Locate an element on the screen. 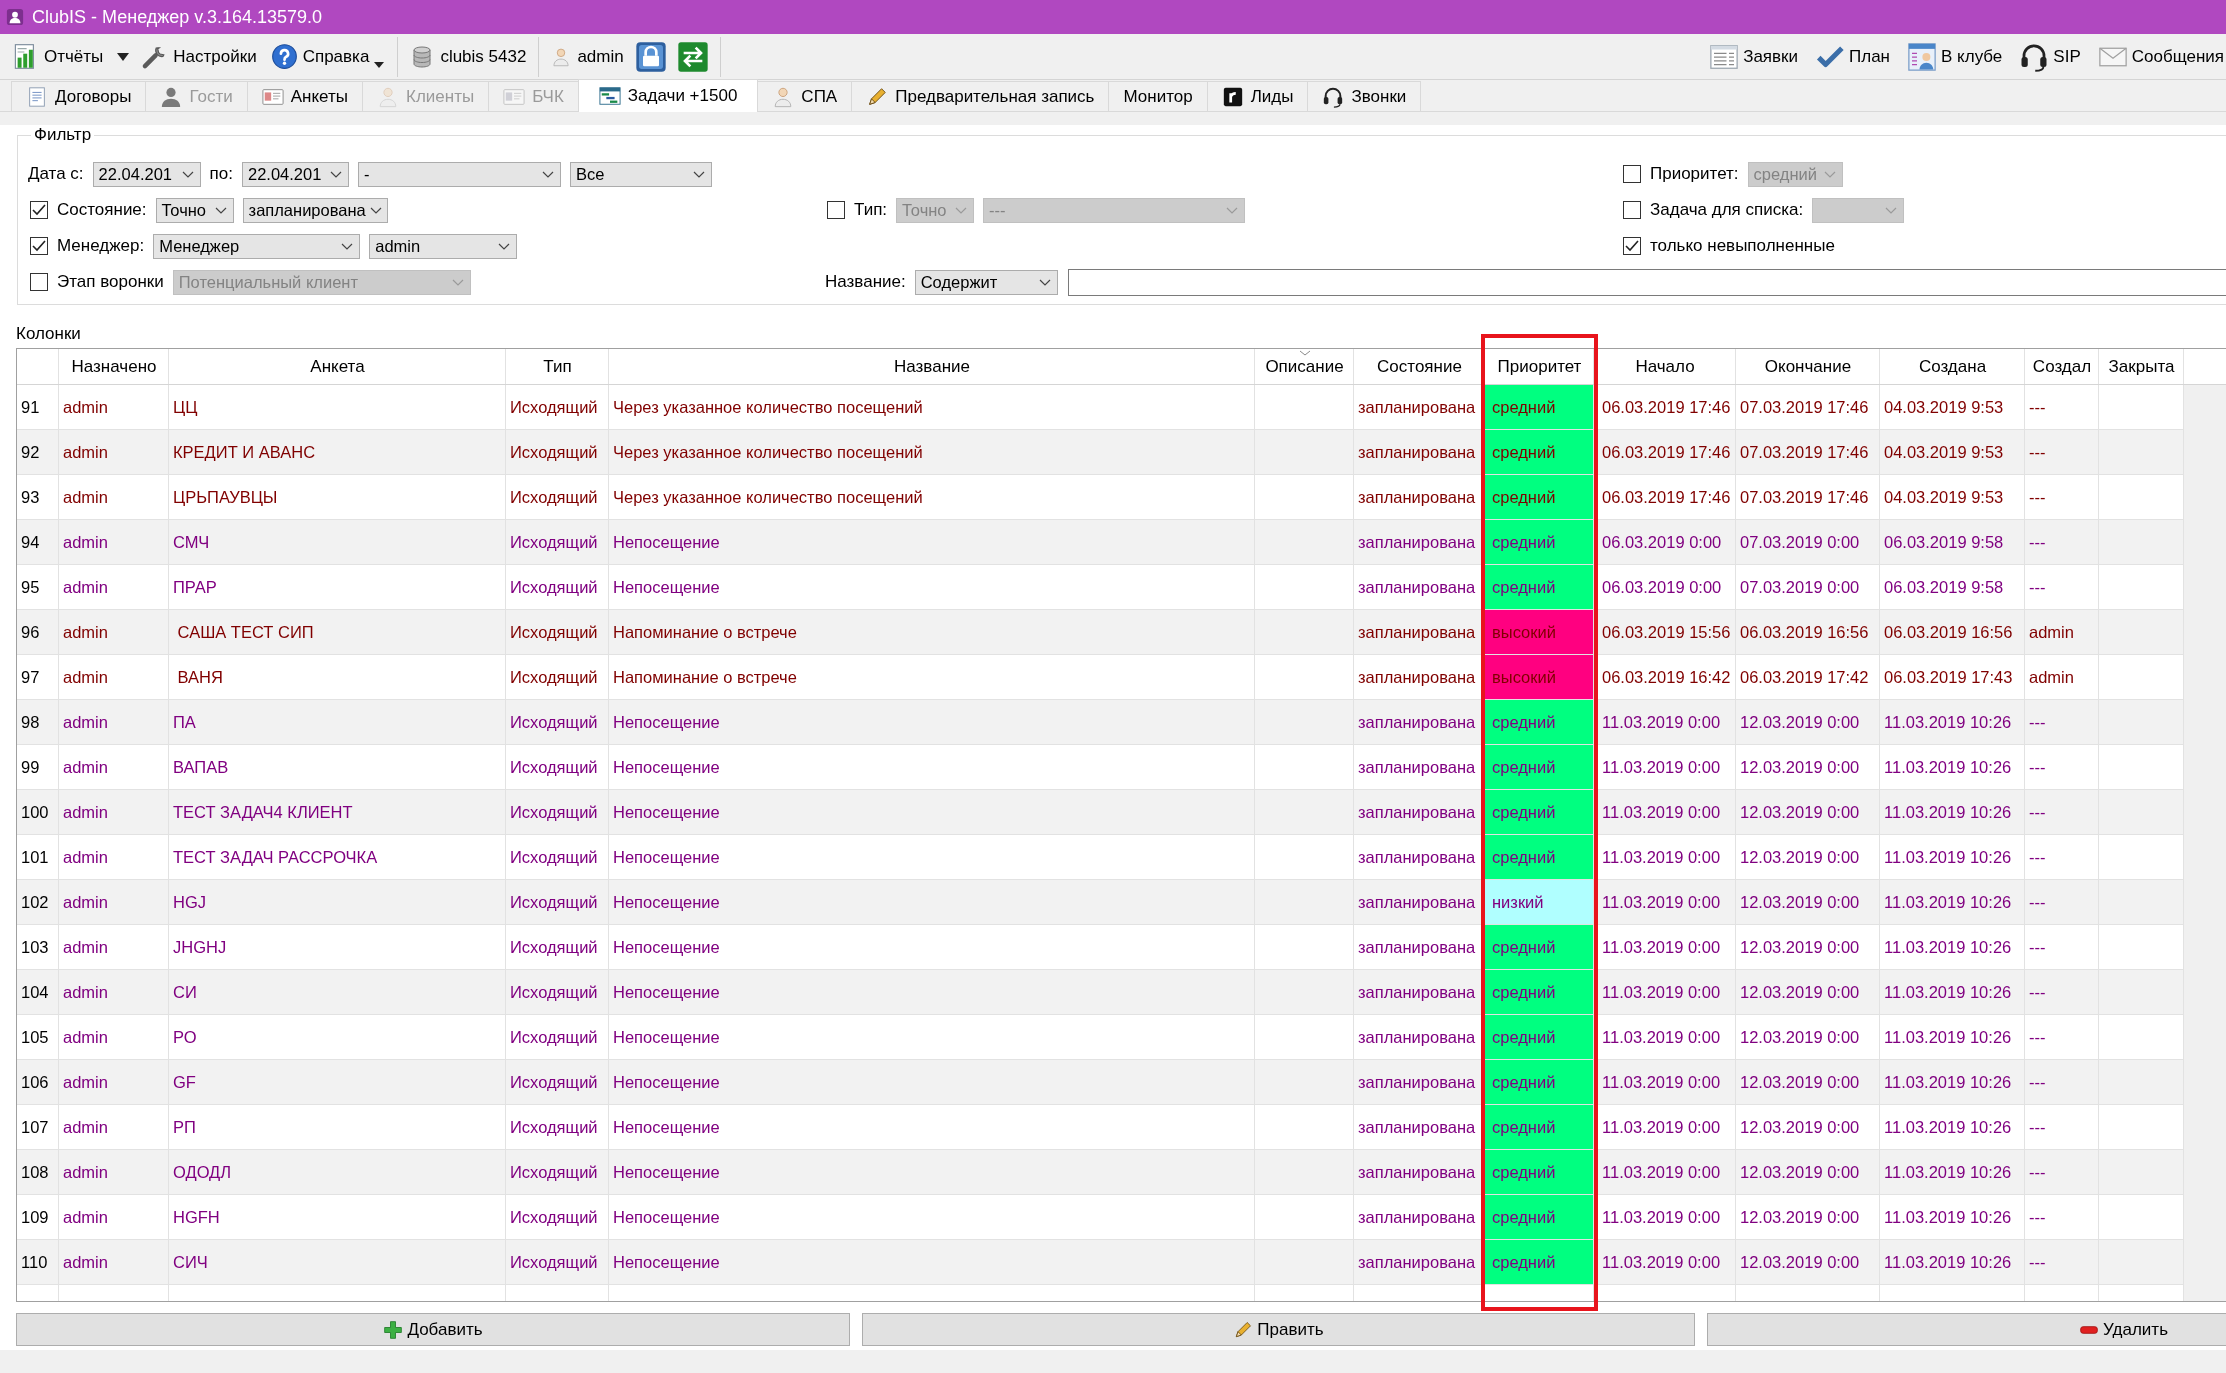 Image resolution: width=2226 pixels, height=1373 pixels. column-header: Приоритет is located at coordinates (1539, 366).